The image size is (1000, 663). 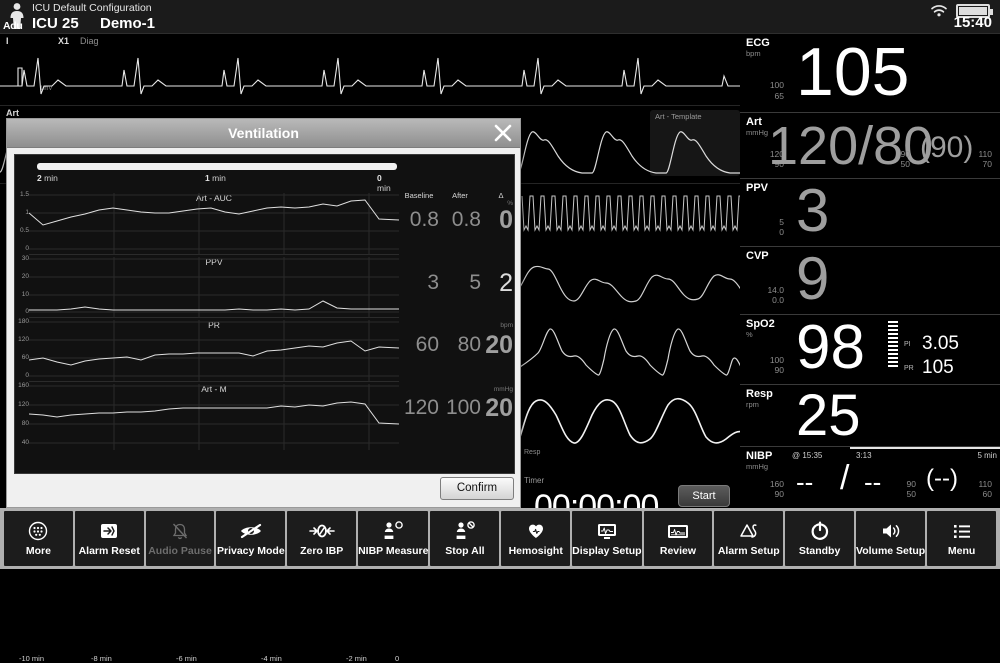 I want to click on toolbar-button-zero-ibp: Zero IBP, so click(x=322, y=538).